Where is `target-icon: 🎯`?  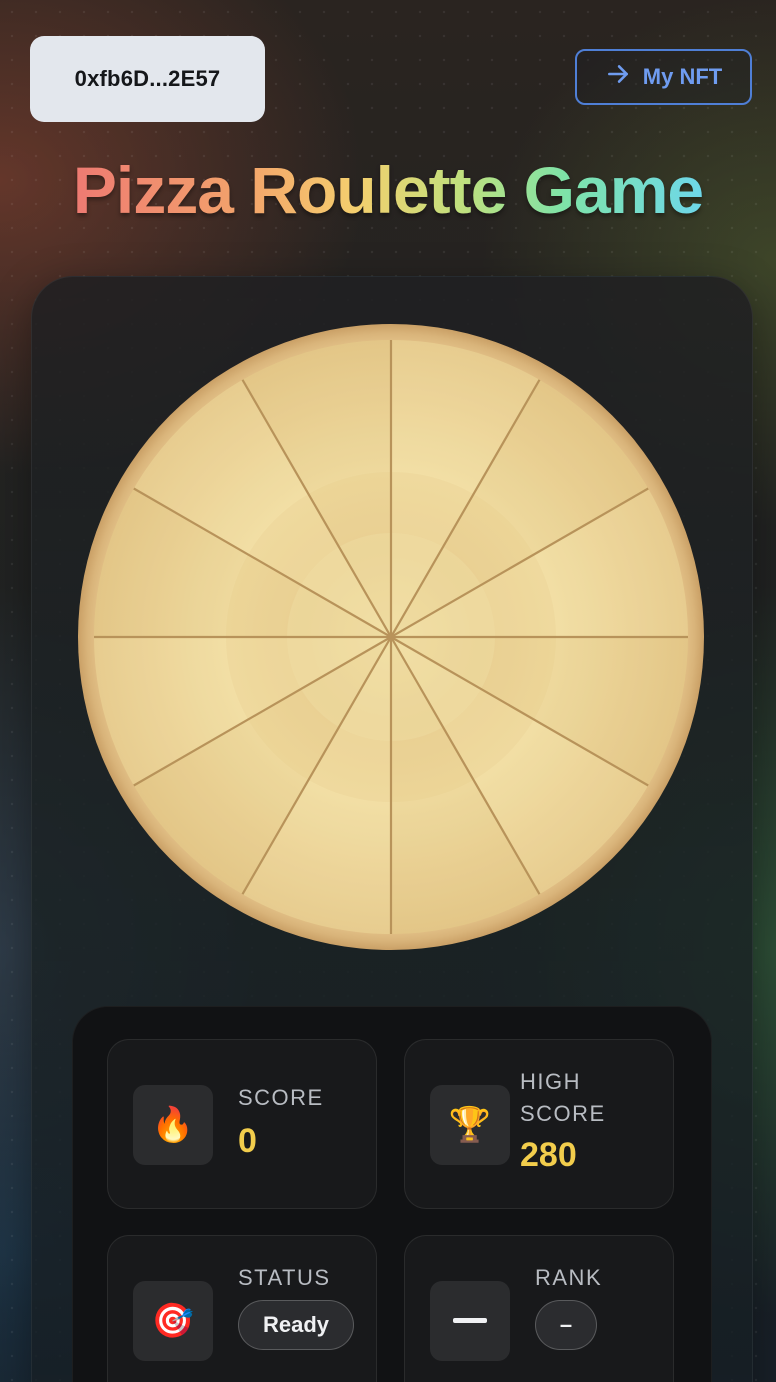
target-icon: 🎯 is located at coordinates (173, 1321).